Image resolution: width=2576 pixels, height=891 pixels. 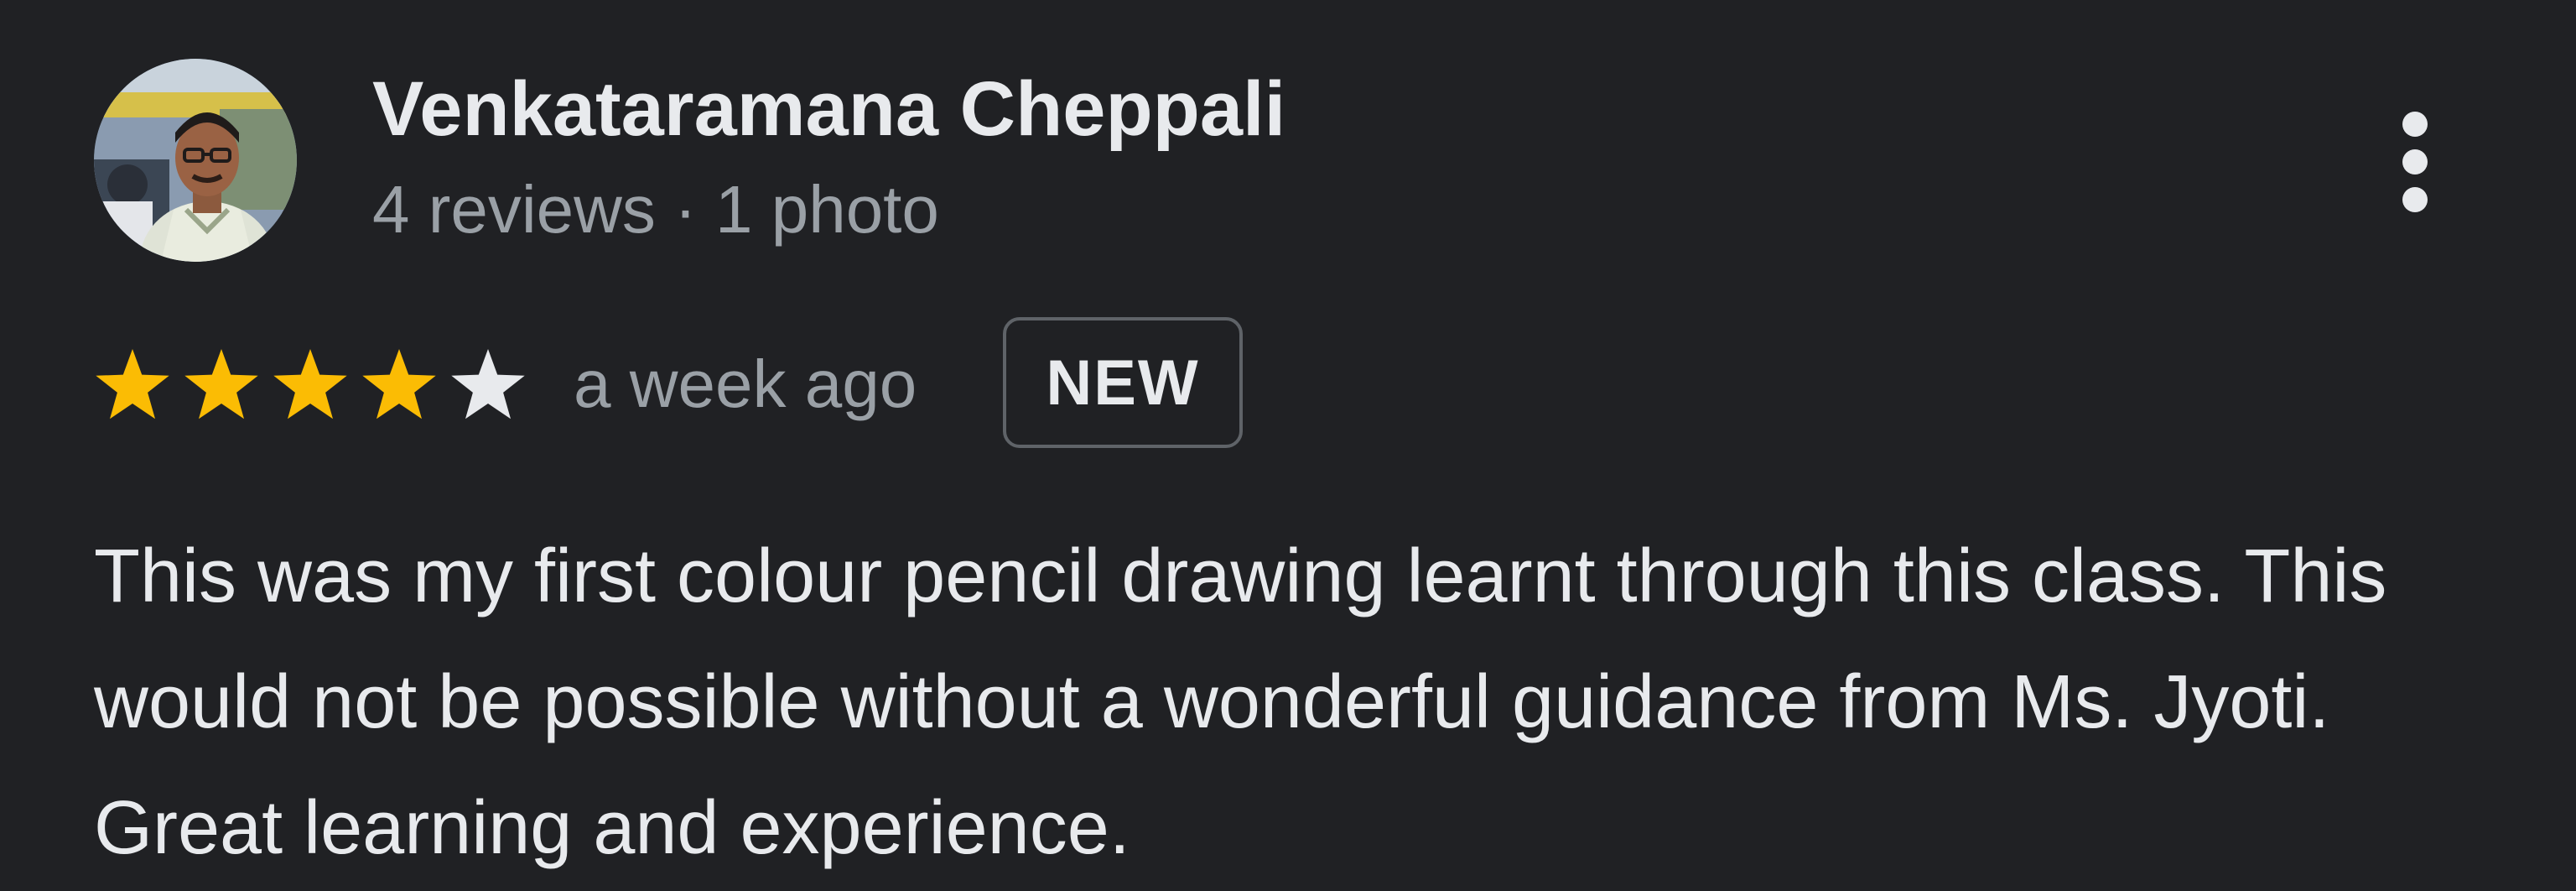 What do you see at coordinates (828, 109) in the screenshot?
I see `reviewer-name: Venkataramana Cheppali` at bounding box center [828, 109].